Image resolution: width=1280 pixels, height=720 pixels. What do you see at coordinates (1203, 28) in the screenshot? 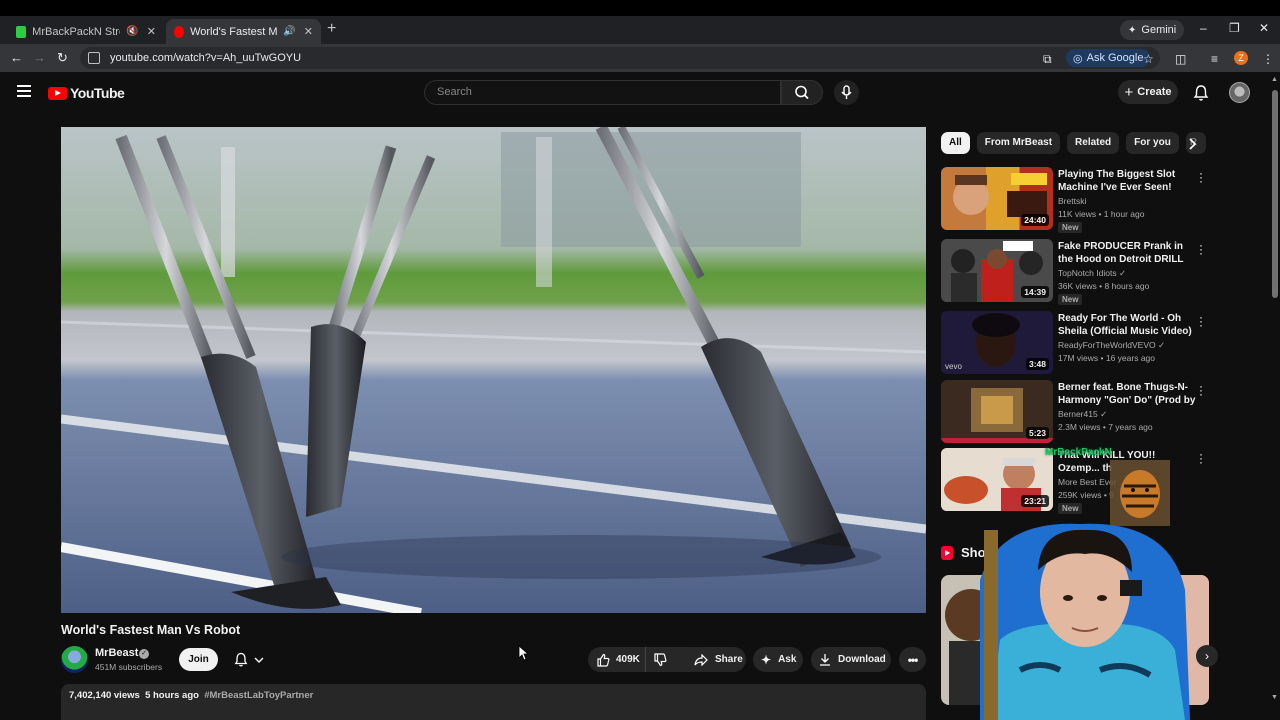
I see `minimize-window-icon: –` at bounding box center [1203, 28].